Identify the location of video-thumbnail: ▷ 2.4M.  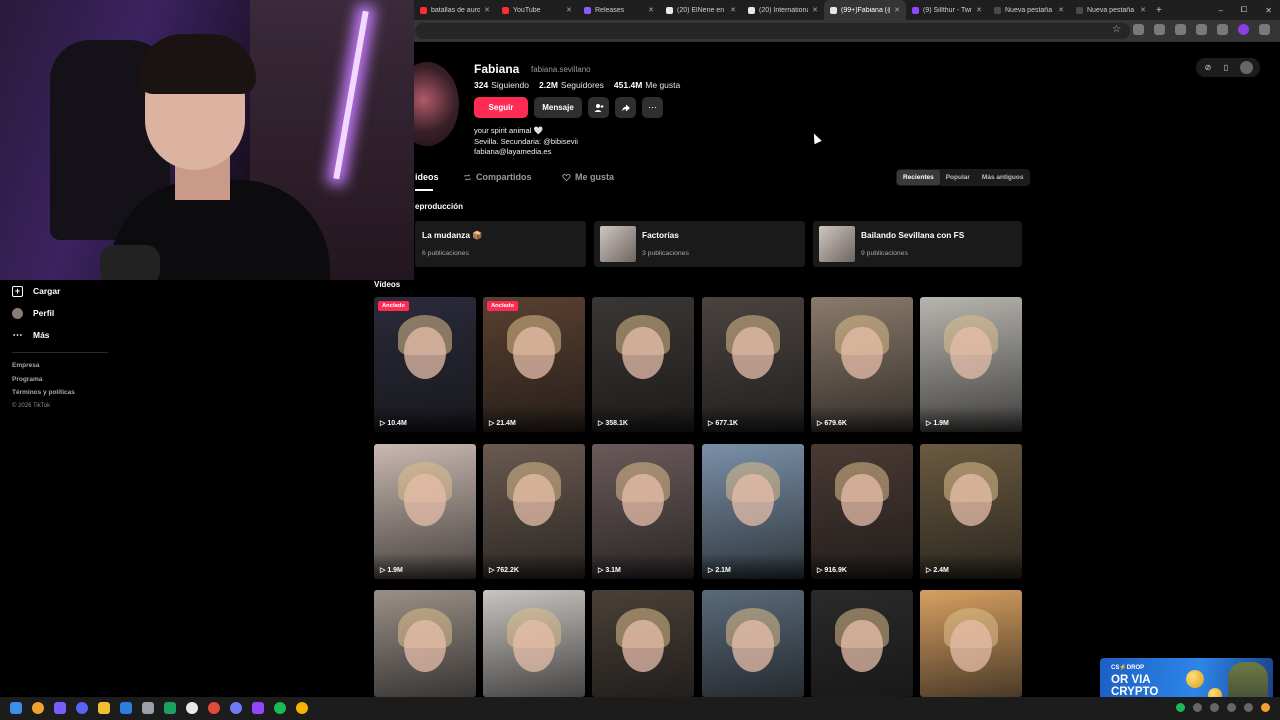
(971, 511).